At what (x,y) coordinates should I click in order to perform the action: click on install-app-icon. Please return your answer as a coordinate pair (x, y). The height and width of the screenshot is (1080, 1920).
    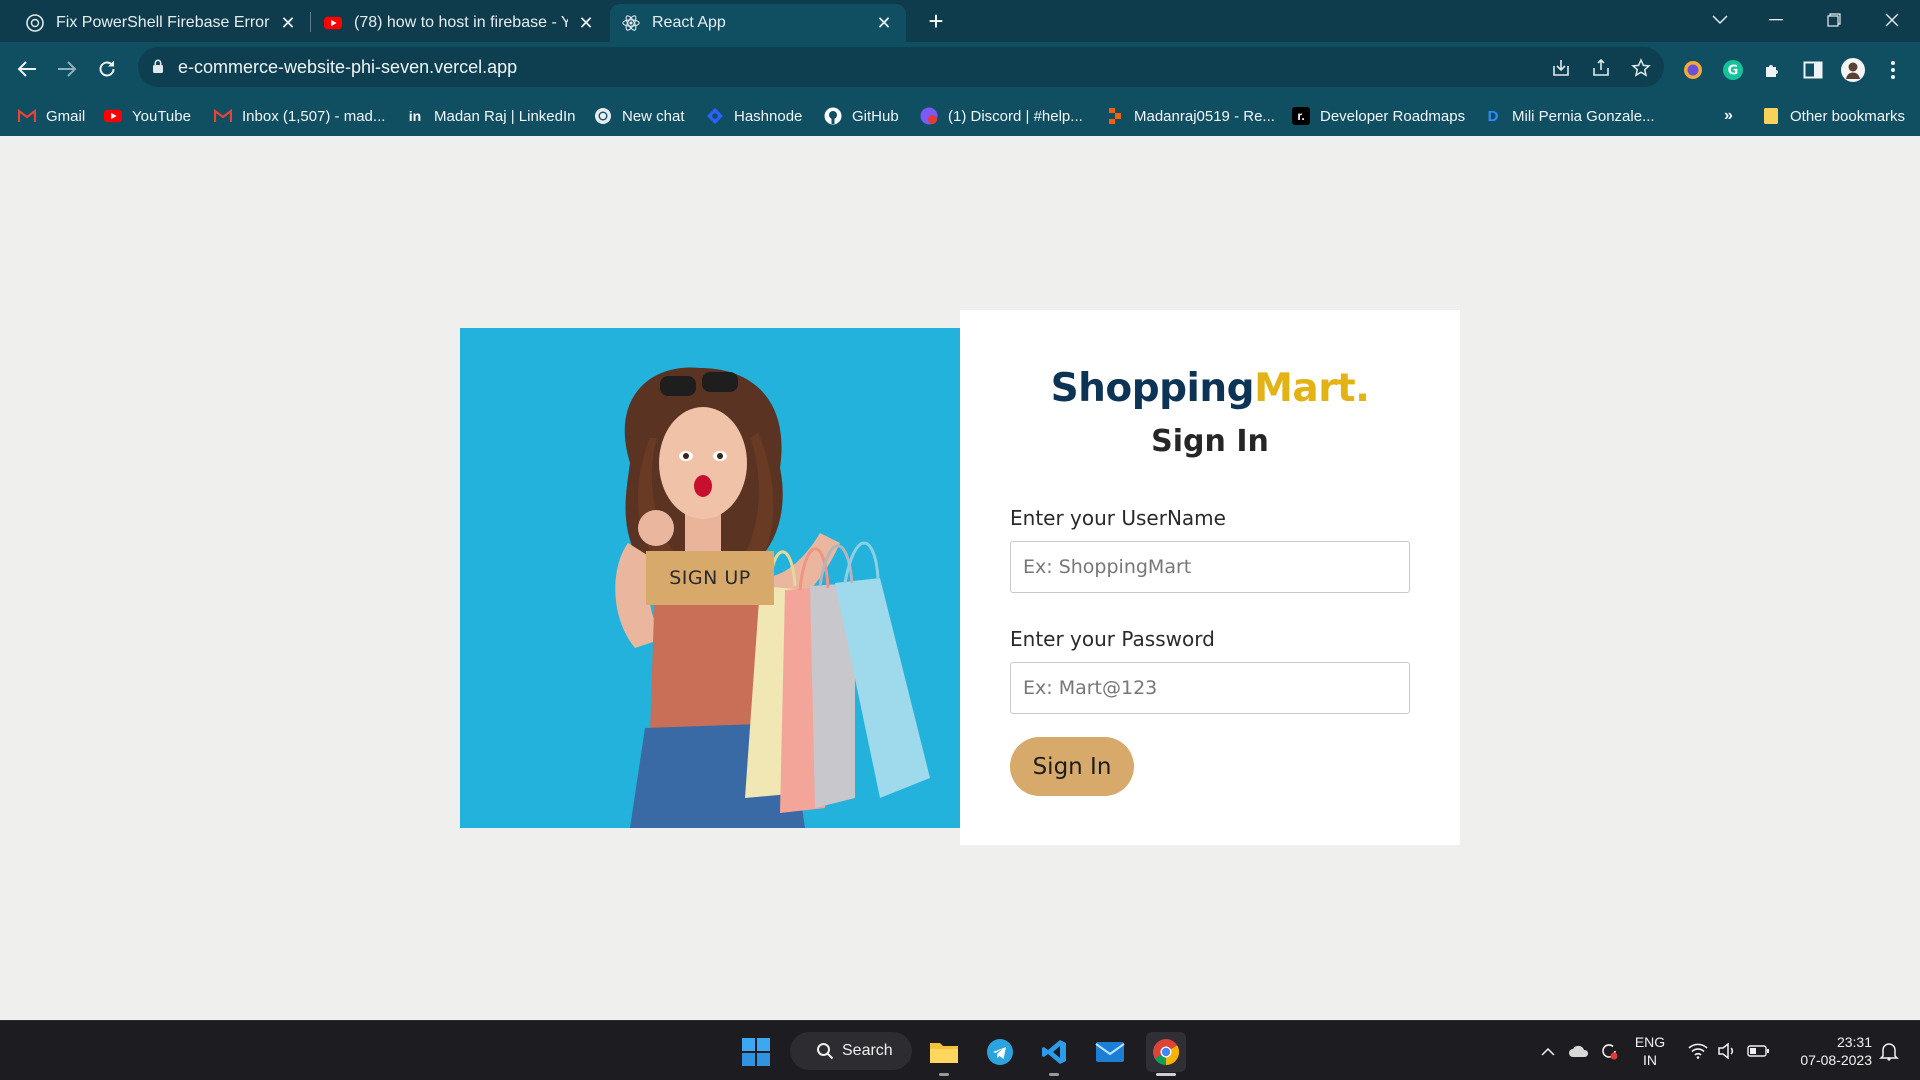
    Looking at the image, I should click on (1561, 68).